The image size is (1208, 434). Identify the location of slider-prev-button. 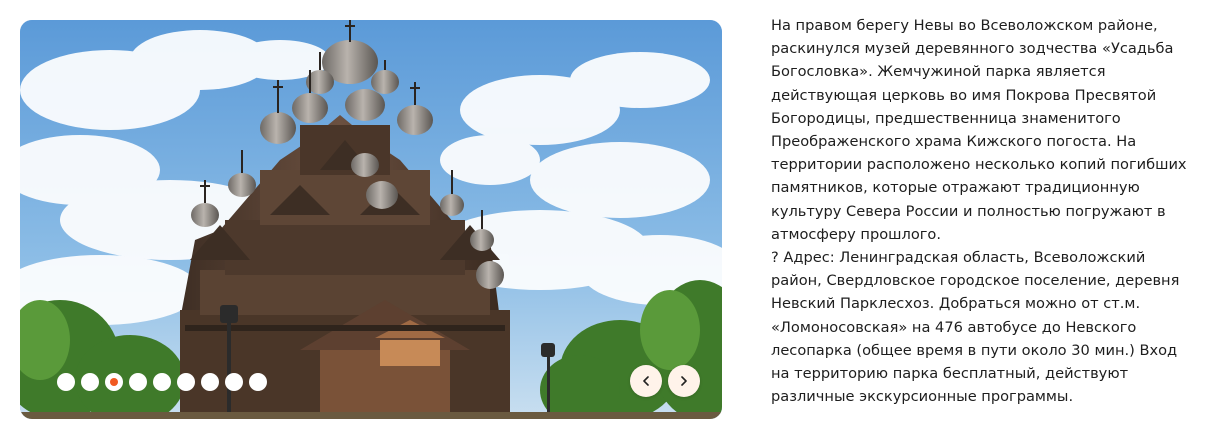
(646, 381).